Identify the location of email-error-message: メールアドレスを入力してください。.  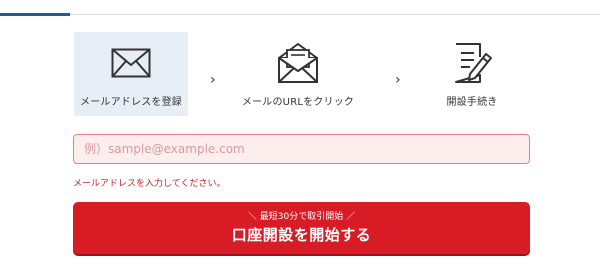
(149, 184).